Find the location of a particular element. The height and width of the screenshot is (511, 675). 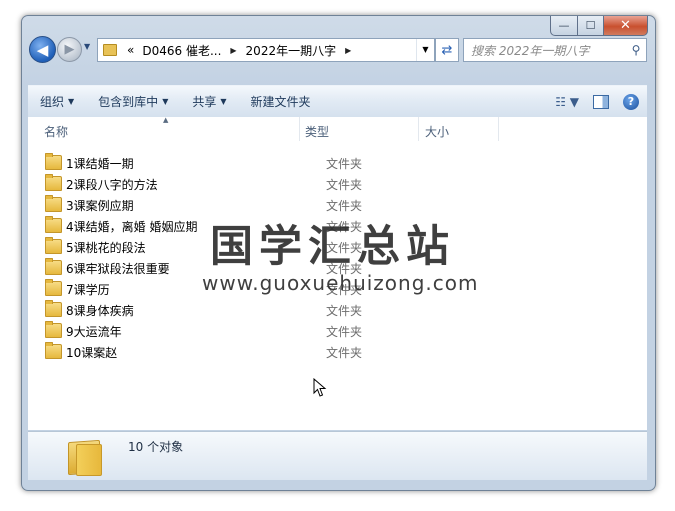

refresh-button: ⇄ is located at coordinates (447, 50).